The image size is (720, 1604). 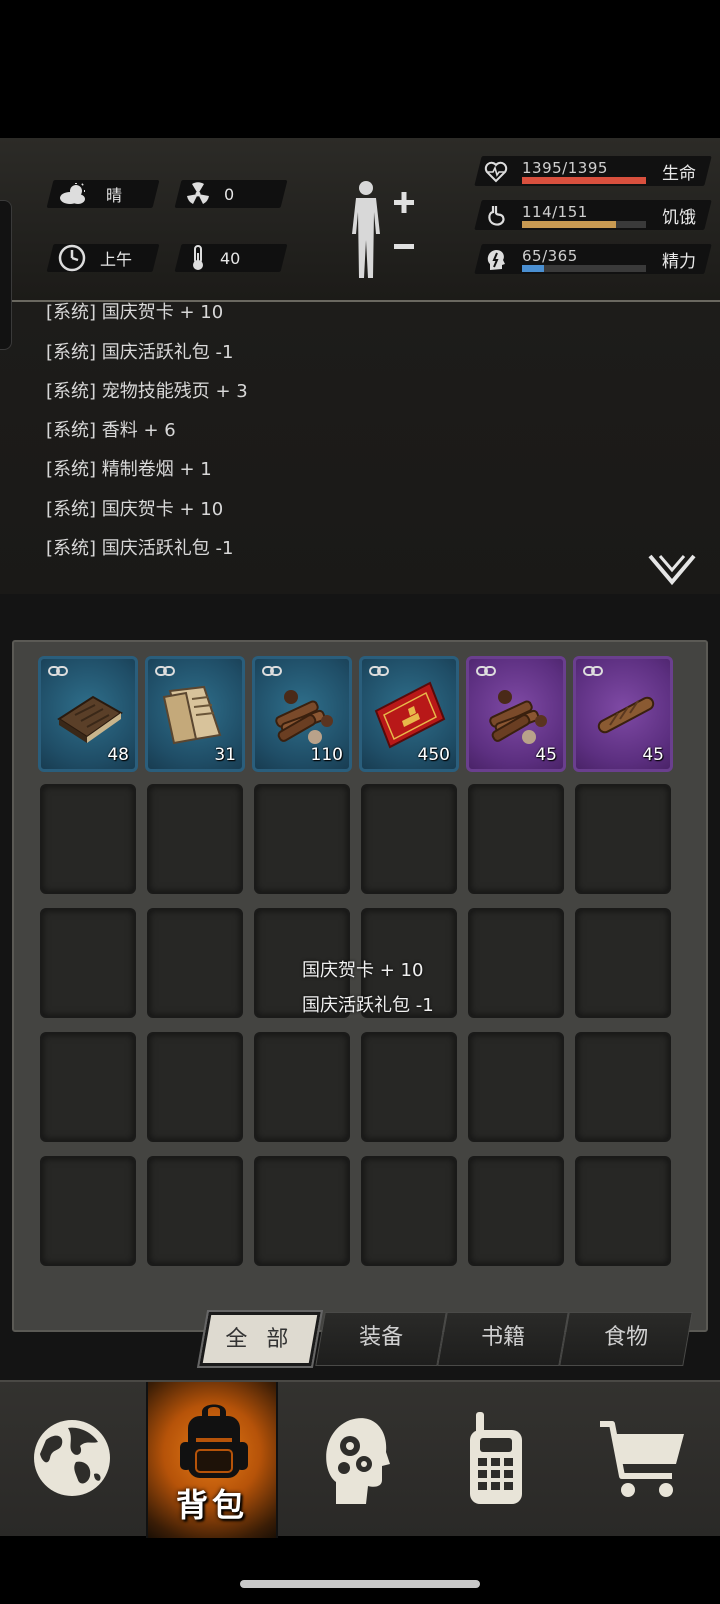 What do you see at coordinates (118, 755) in the screenshot?
I see `item-count: 48` at bounding box center [118, 755].